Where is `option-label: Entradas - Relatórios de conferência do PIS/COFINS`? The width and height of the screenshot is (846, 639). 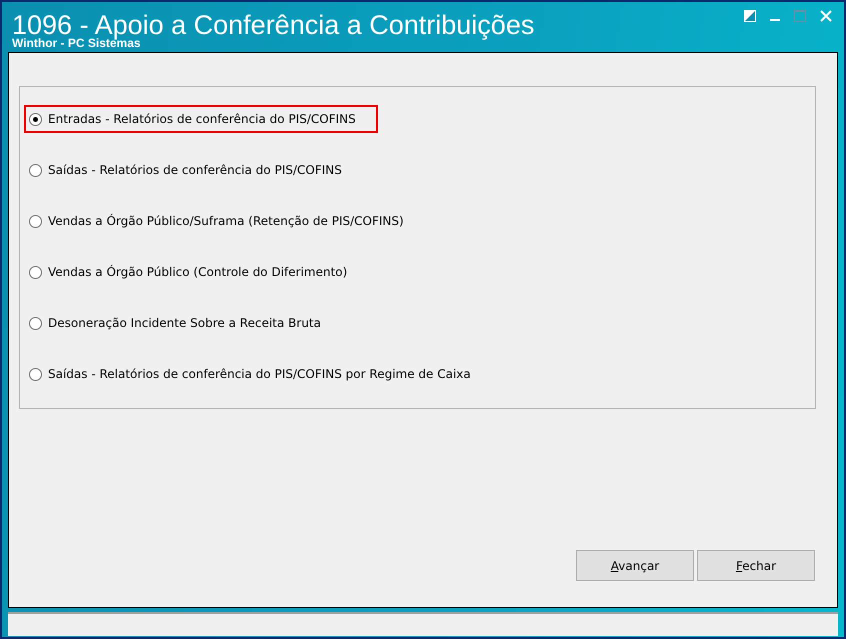
option-label: Entradas - Relatórios de conferência do PIS/COFINS is located at coordinates (202, 119).